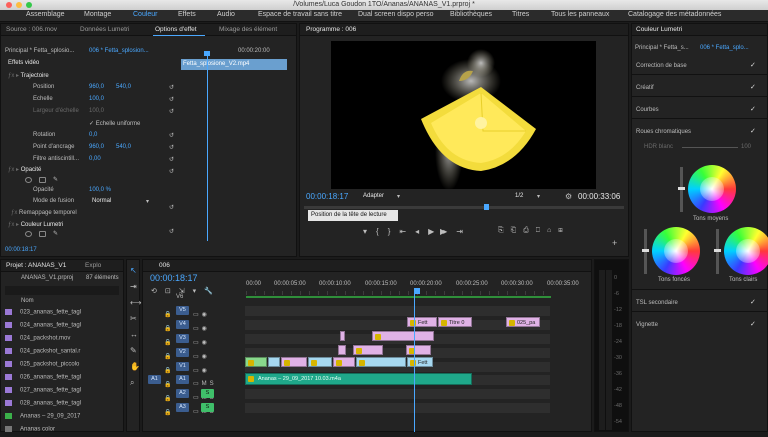 This screenshot has width=768, height=437. I want to click on shadows-slider, so click(645, 251).